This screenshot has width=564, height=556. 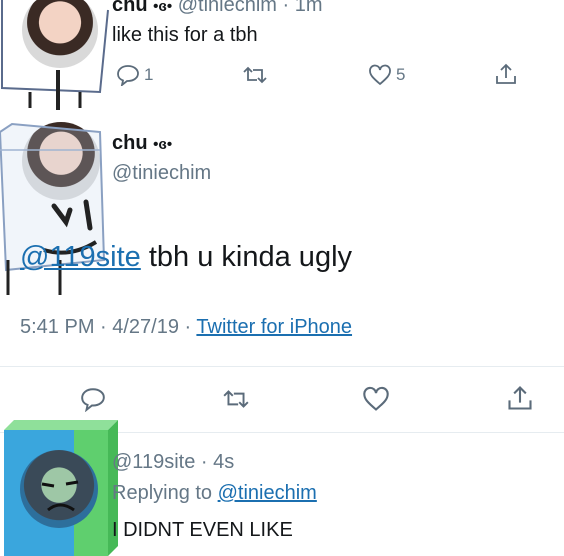 I want to click on like-button, so click(x=376, y=399).